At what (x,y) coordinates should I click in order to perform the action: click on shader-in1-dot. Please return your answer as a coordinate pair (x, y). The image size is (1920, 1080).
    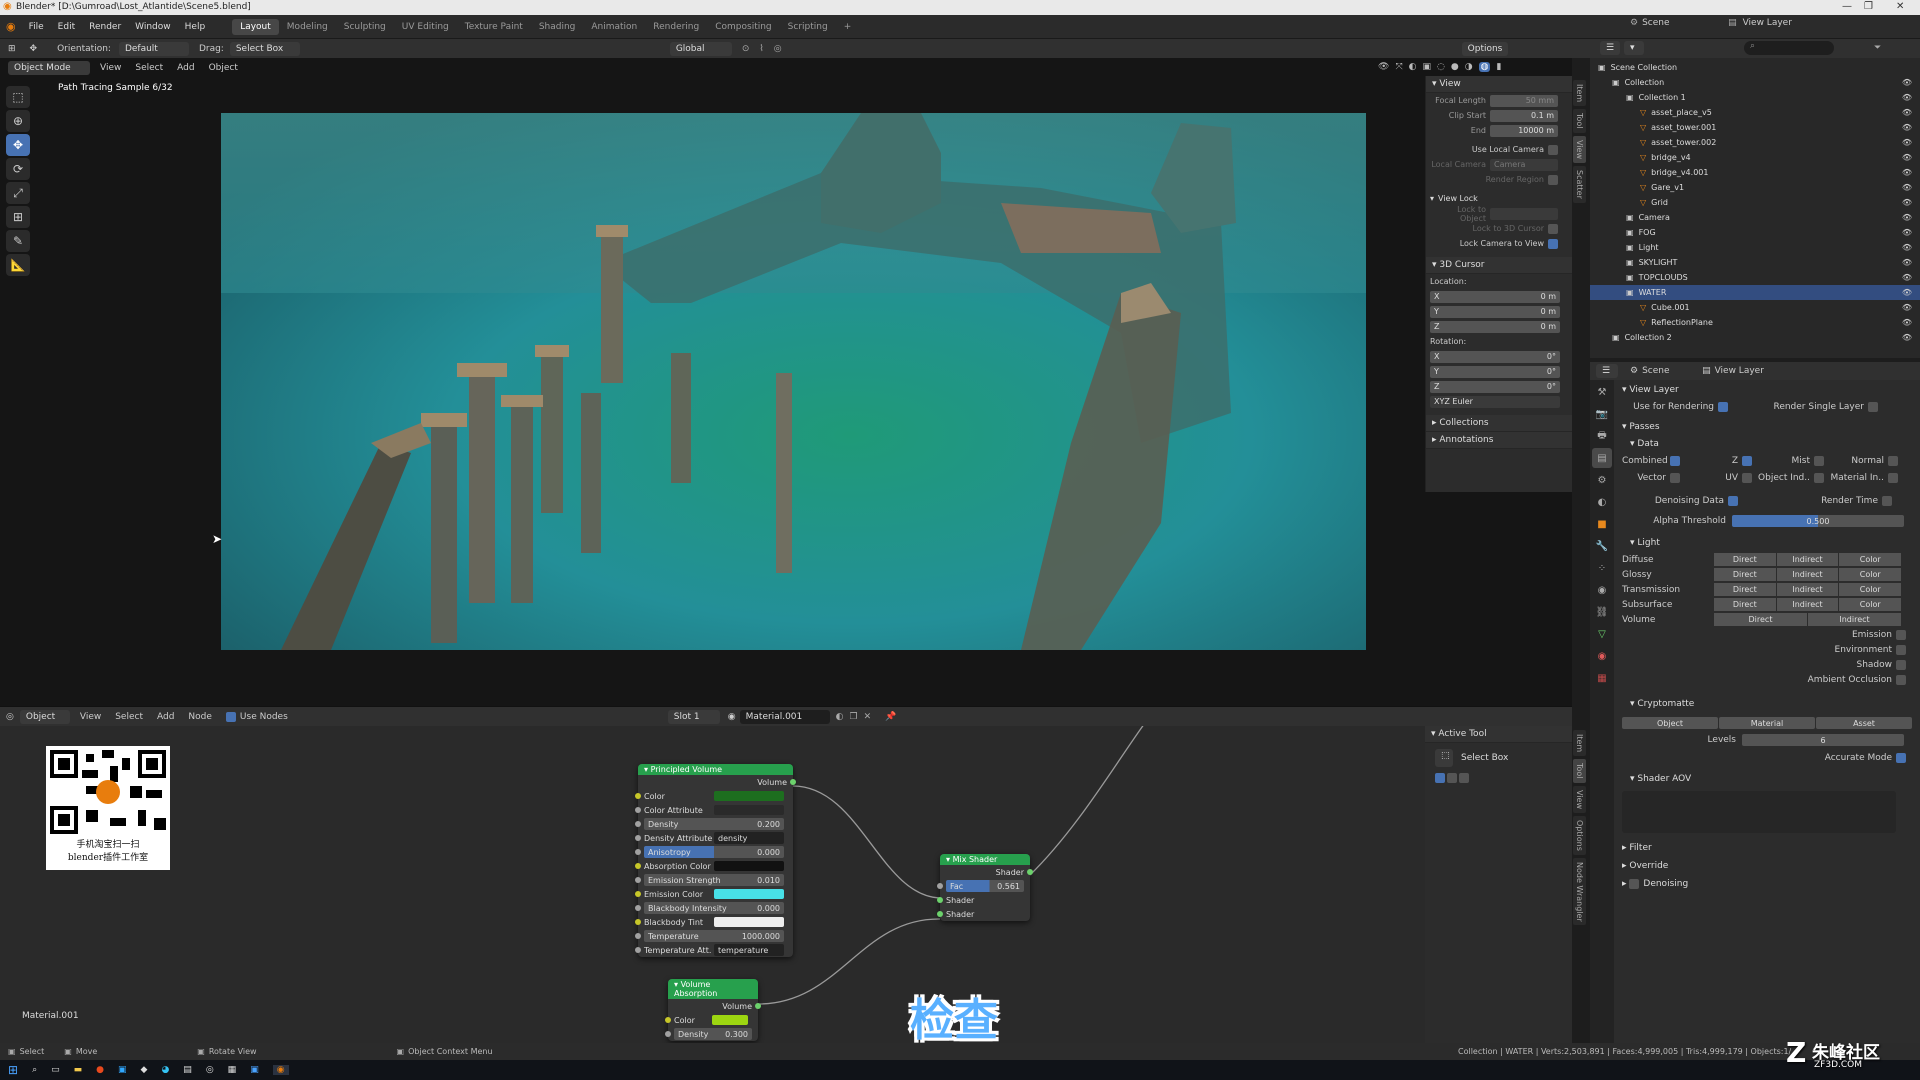
    Looking at the image, I should click on (940, 900).